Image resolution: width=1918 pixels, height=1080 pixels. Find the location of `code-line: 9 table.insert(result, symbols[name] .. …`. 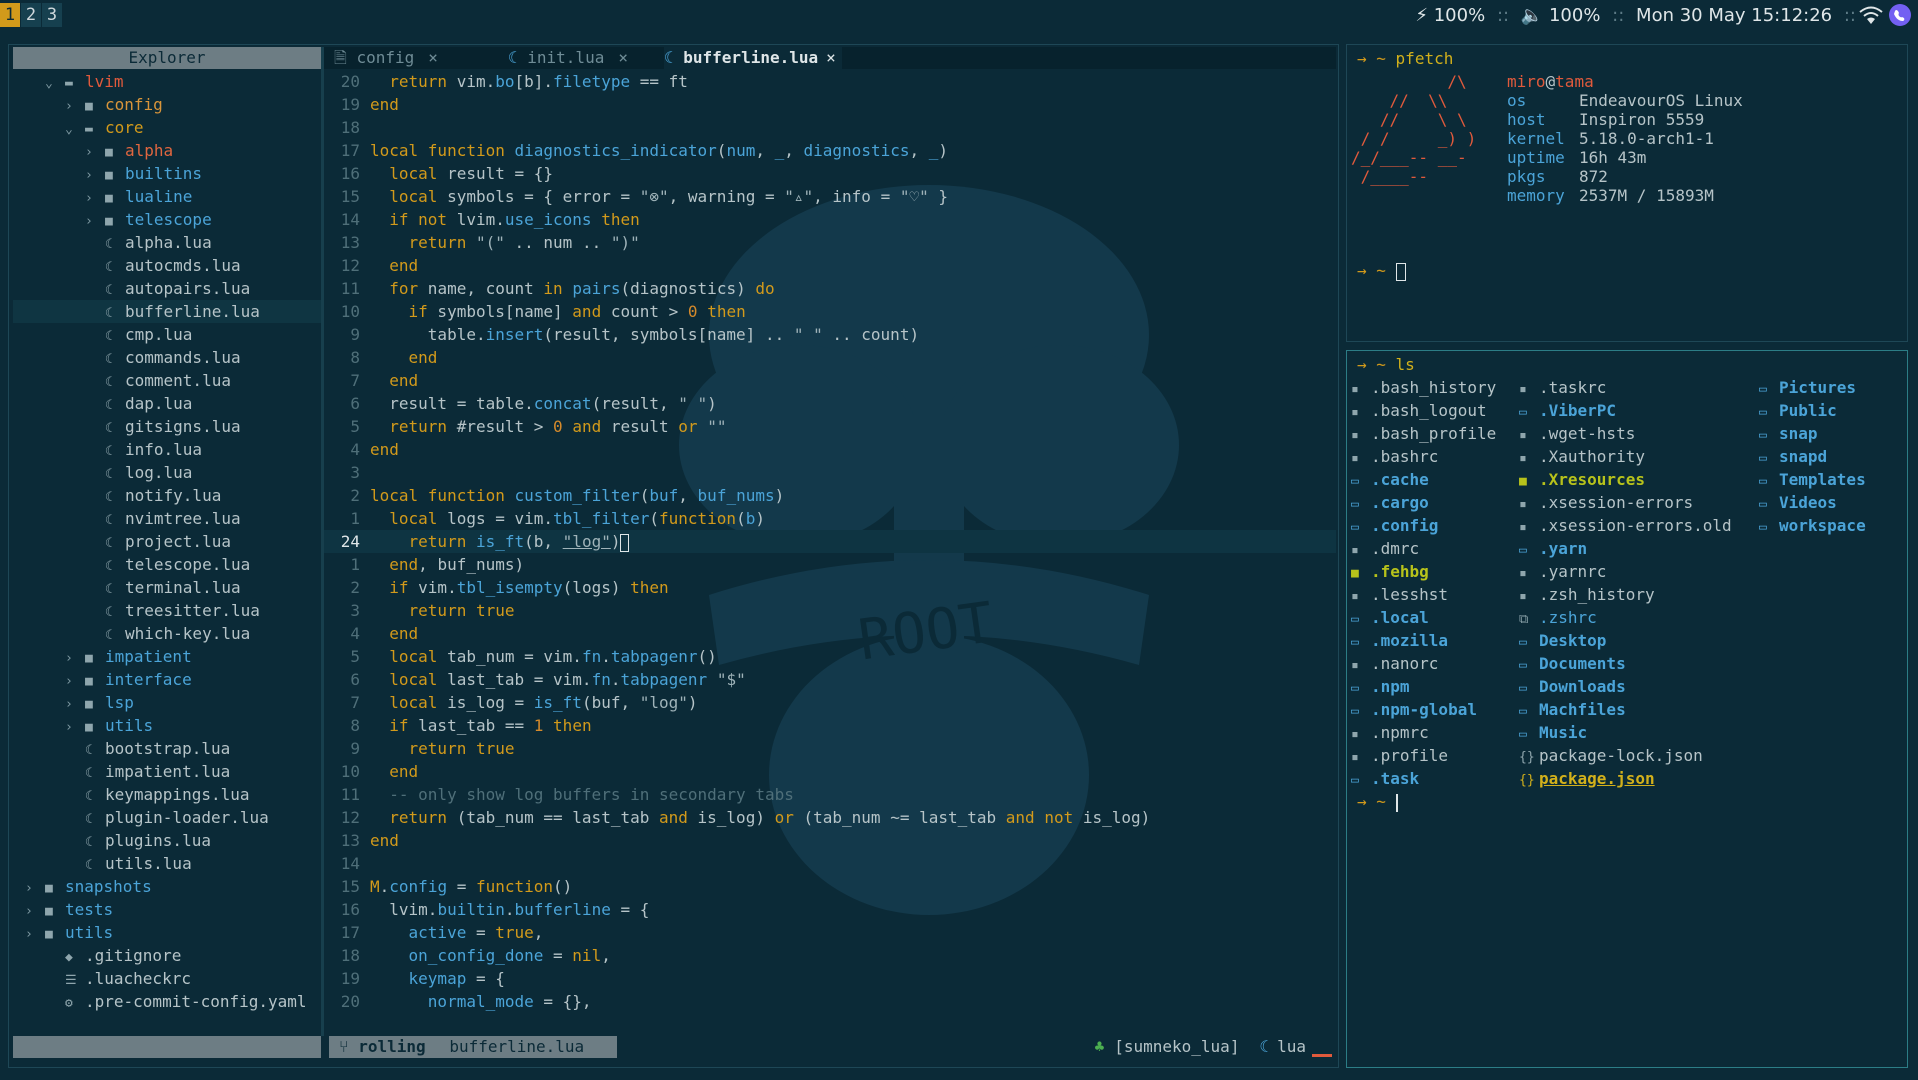

code-line: 9 table.insert(result, symbols[name] .. … is located at coordinates (830, 334).